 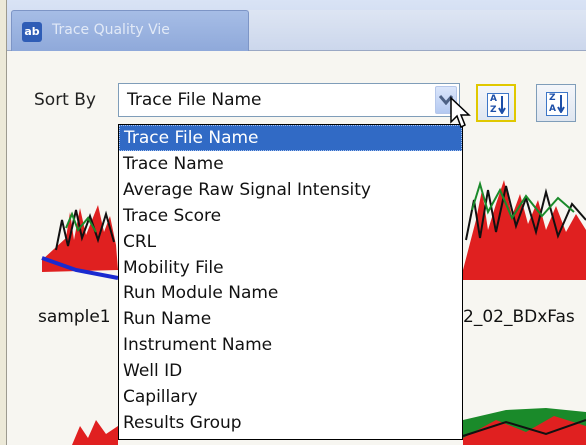 I want to click on sample-file-label: 2_02_BDxFas, so click(x=519, y=317).